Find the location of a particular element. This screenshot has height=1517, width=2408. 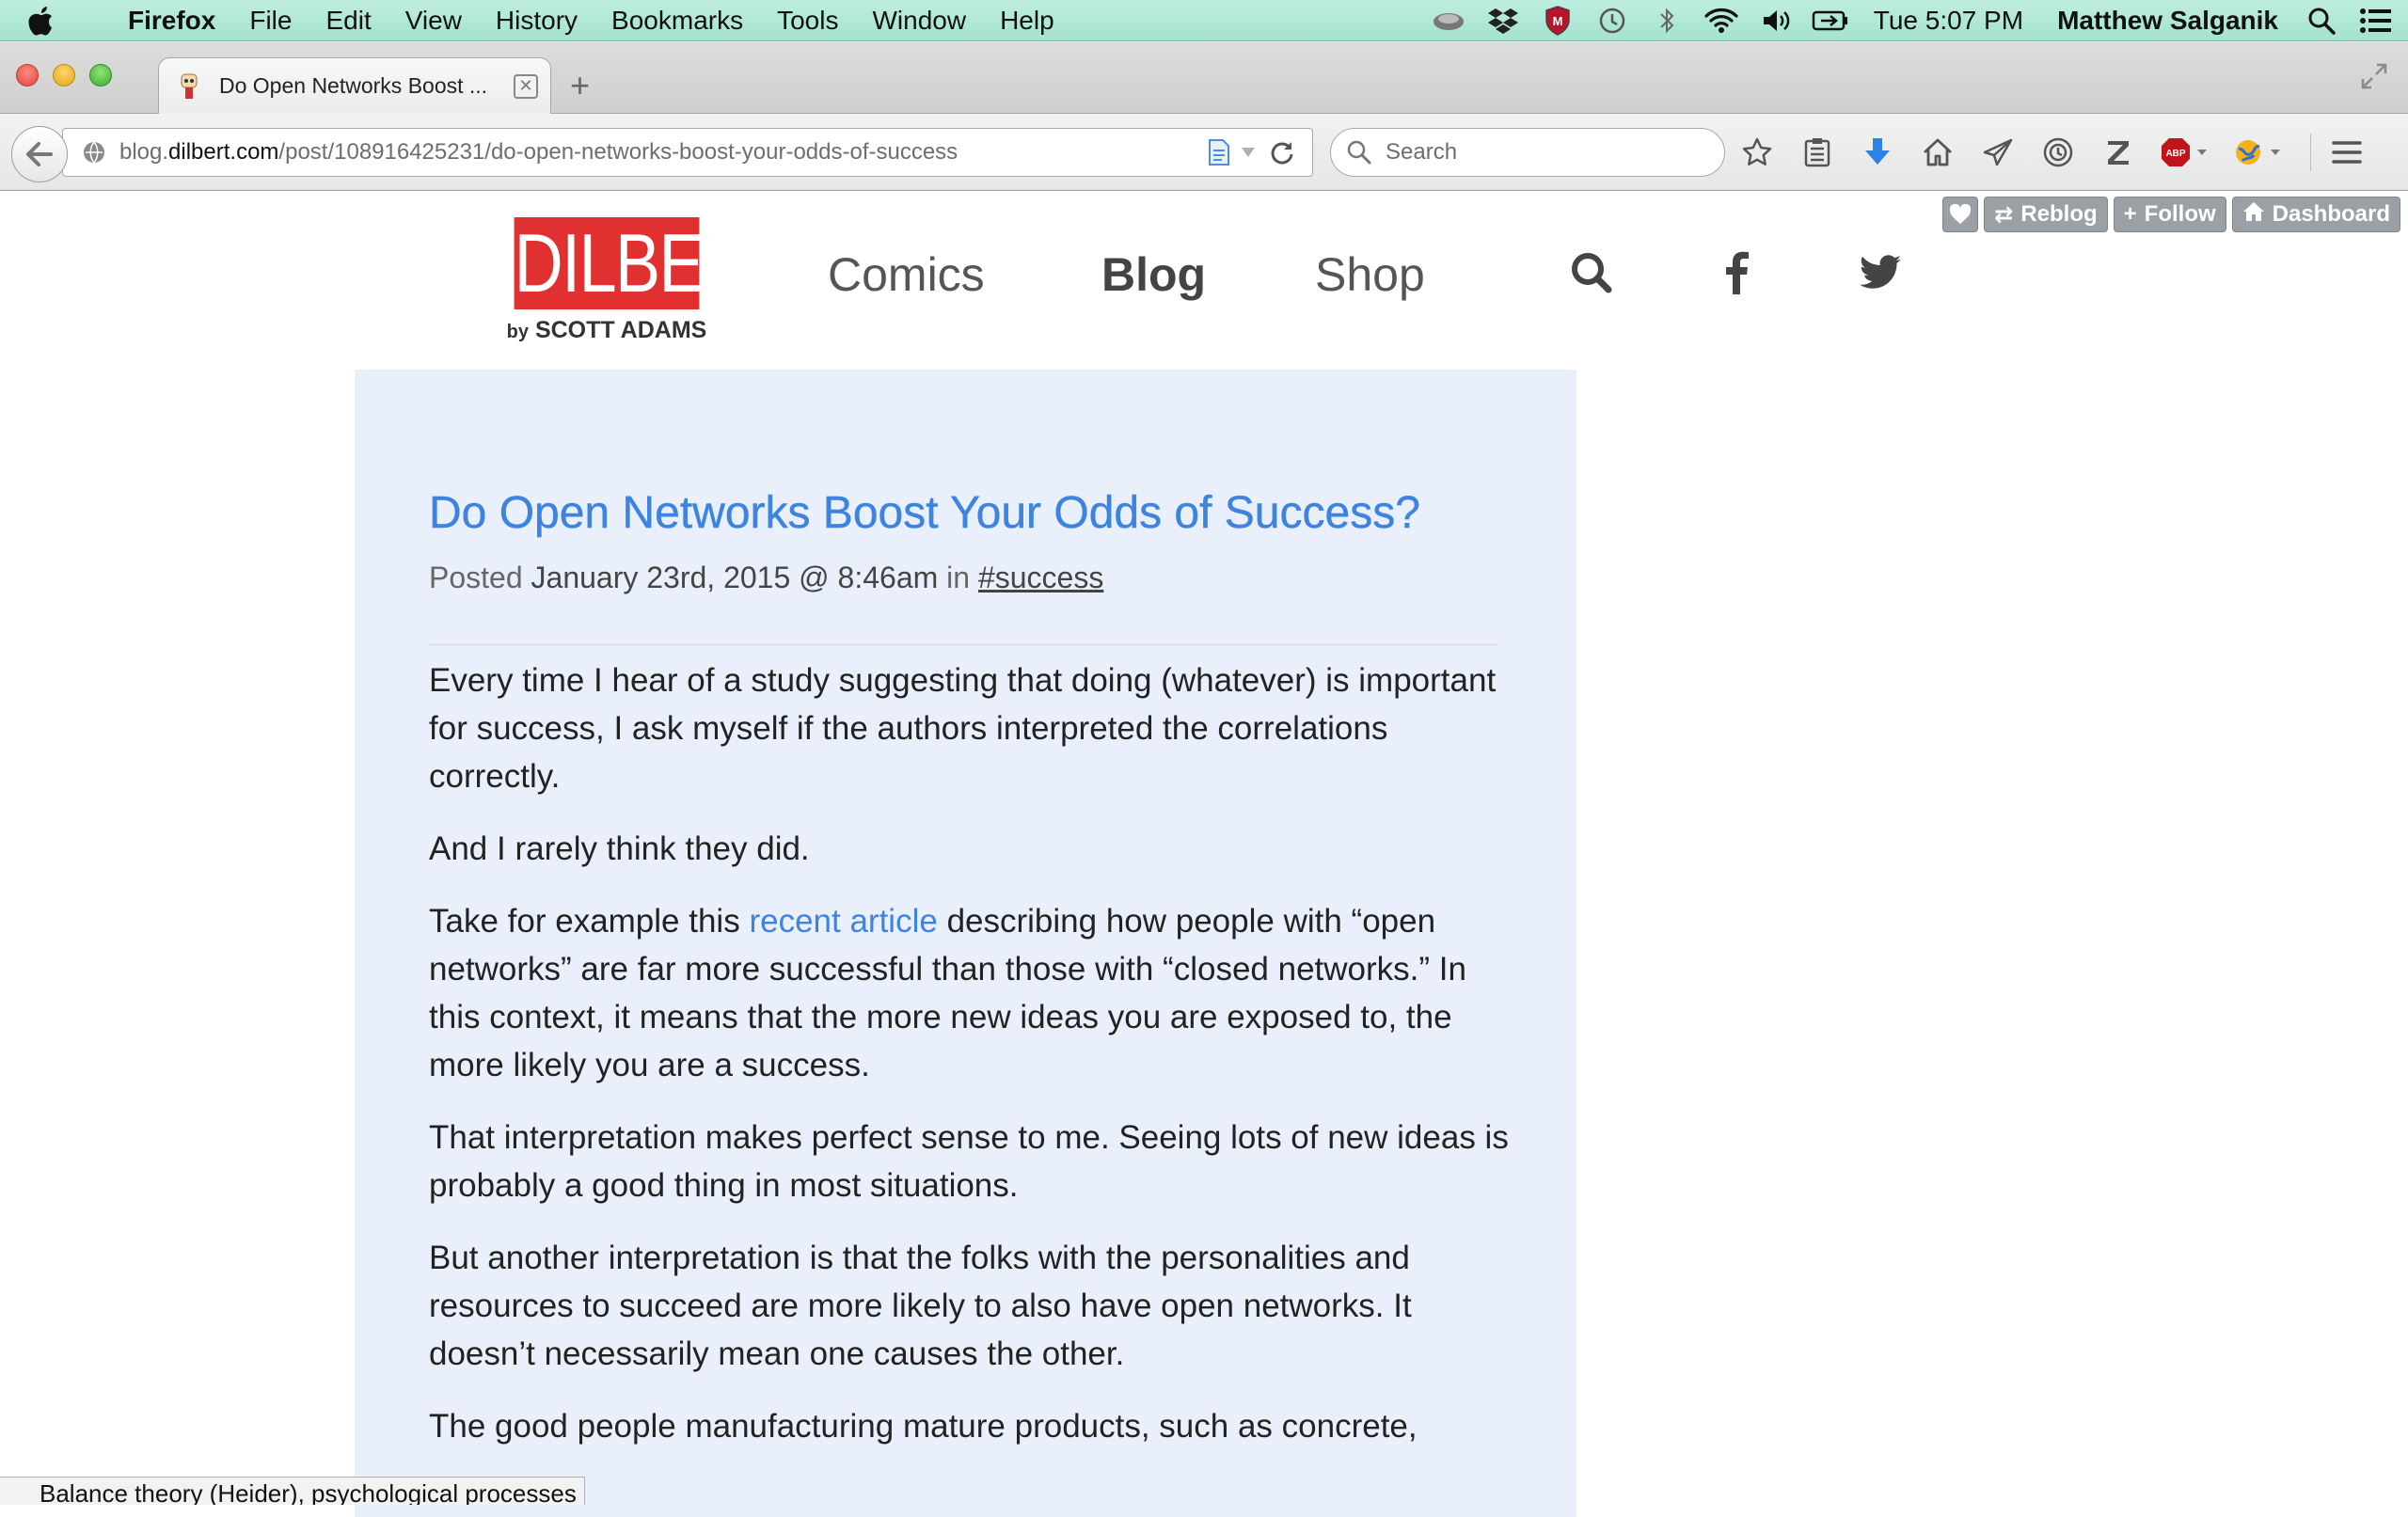

url-domain: dilbert.com is located at coordinates (223, 152).